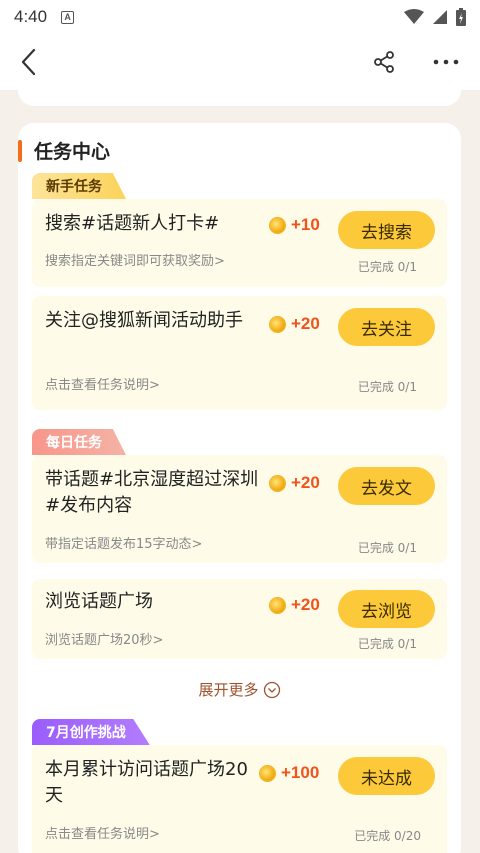 Image resolution: width=480 pixels, height=853 pixels. I want to click on task-description: 搜索指定关键词即可获取奖励>, so click(135, 259).